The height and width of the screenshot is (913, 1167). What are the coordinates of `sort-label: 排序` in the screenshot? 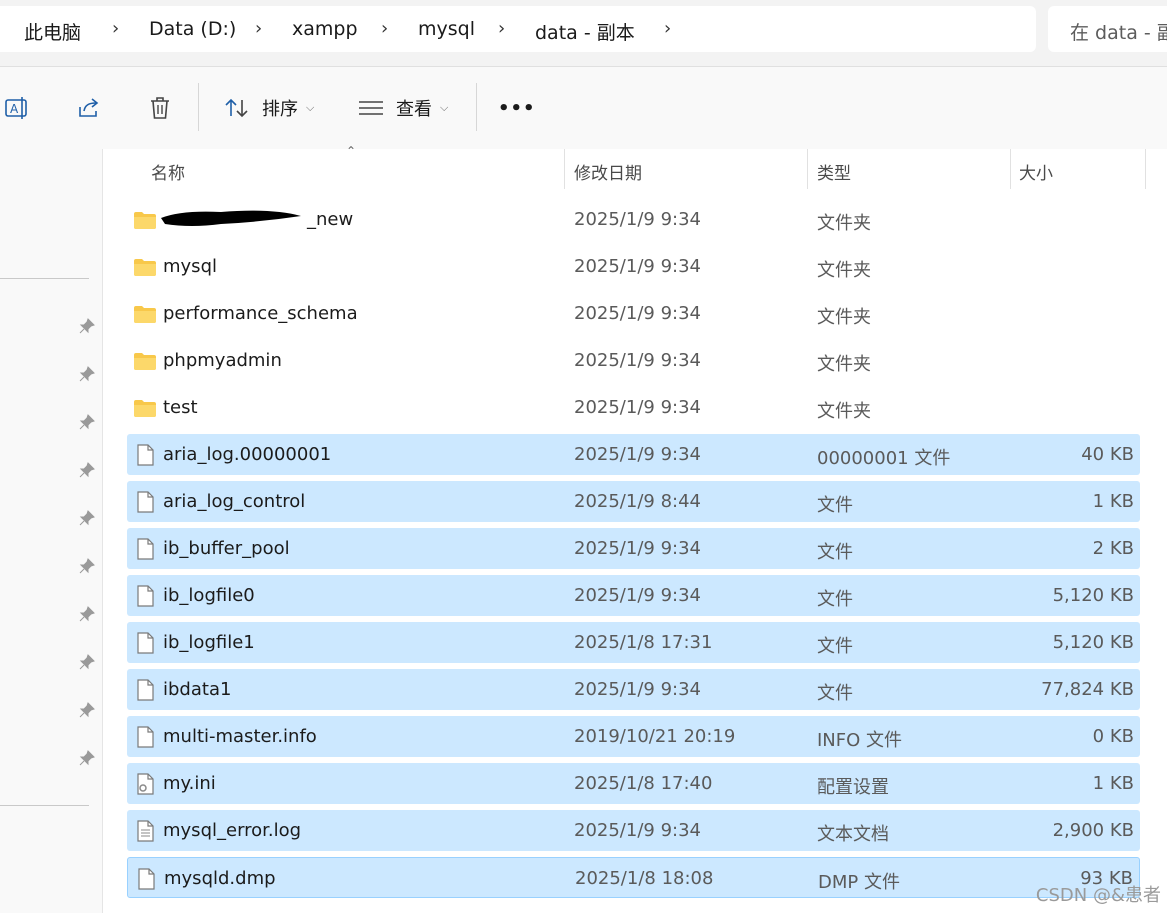 It's located at (280, 109).